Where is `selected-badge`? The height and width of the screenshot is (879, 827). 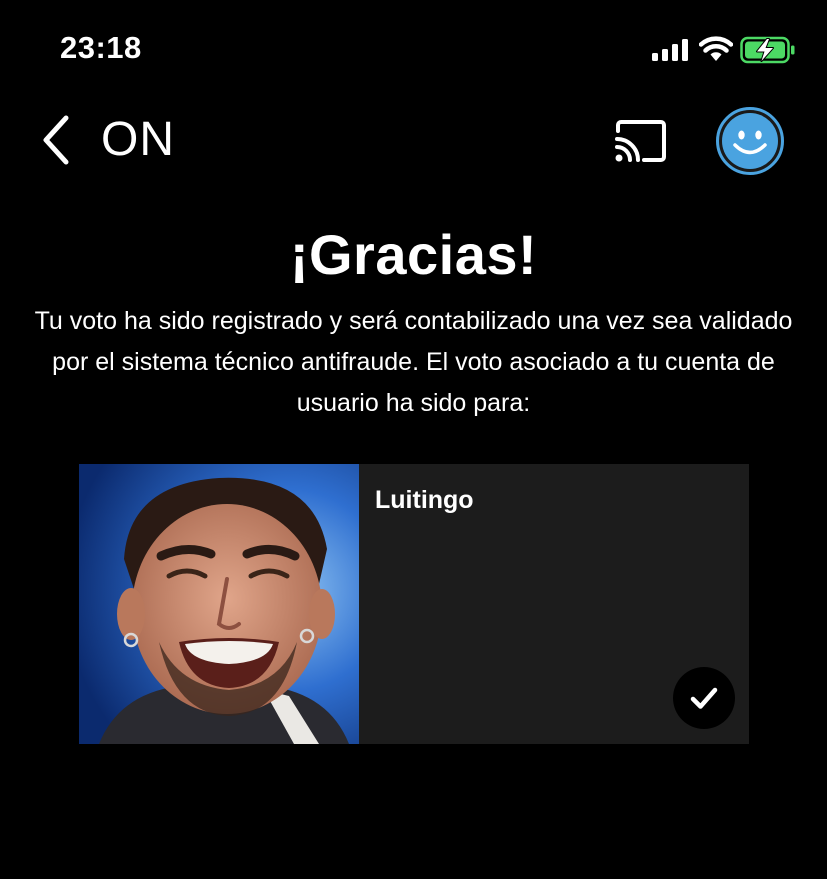
selected-badge is located at coordinates (704, 698).